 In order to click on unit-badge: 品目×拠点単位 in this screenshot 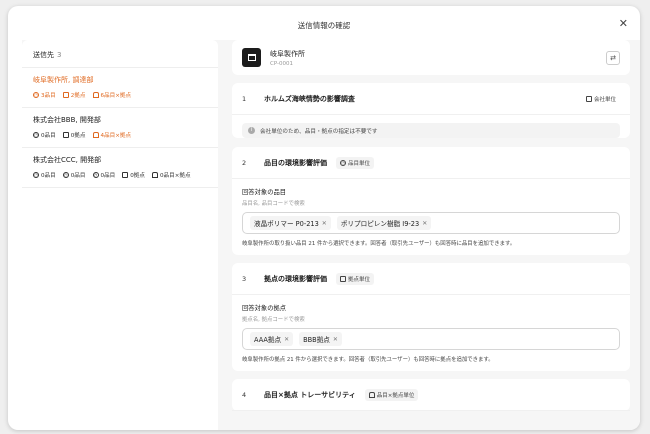, I will do `click(391, 394)`.